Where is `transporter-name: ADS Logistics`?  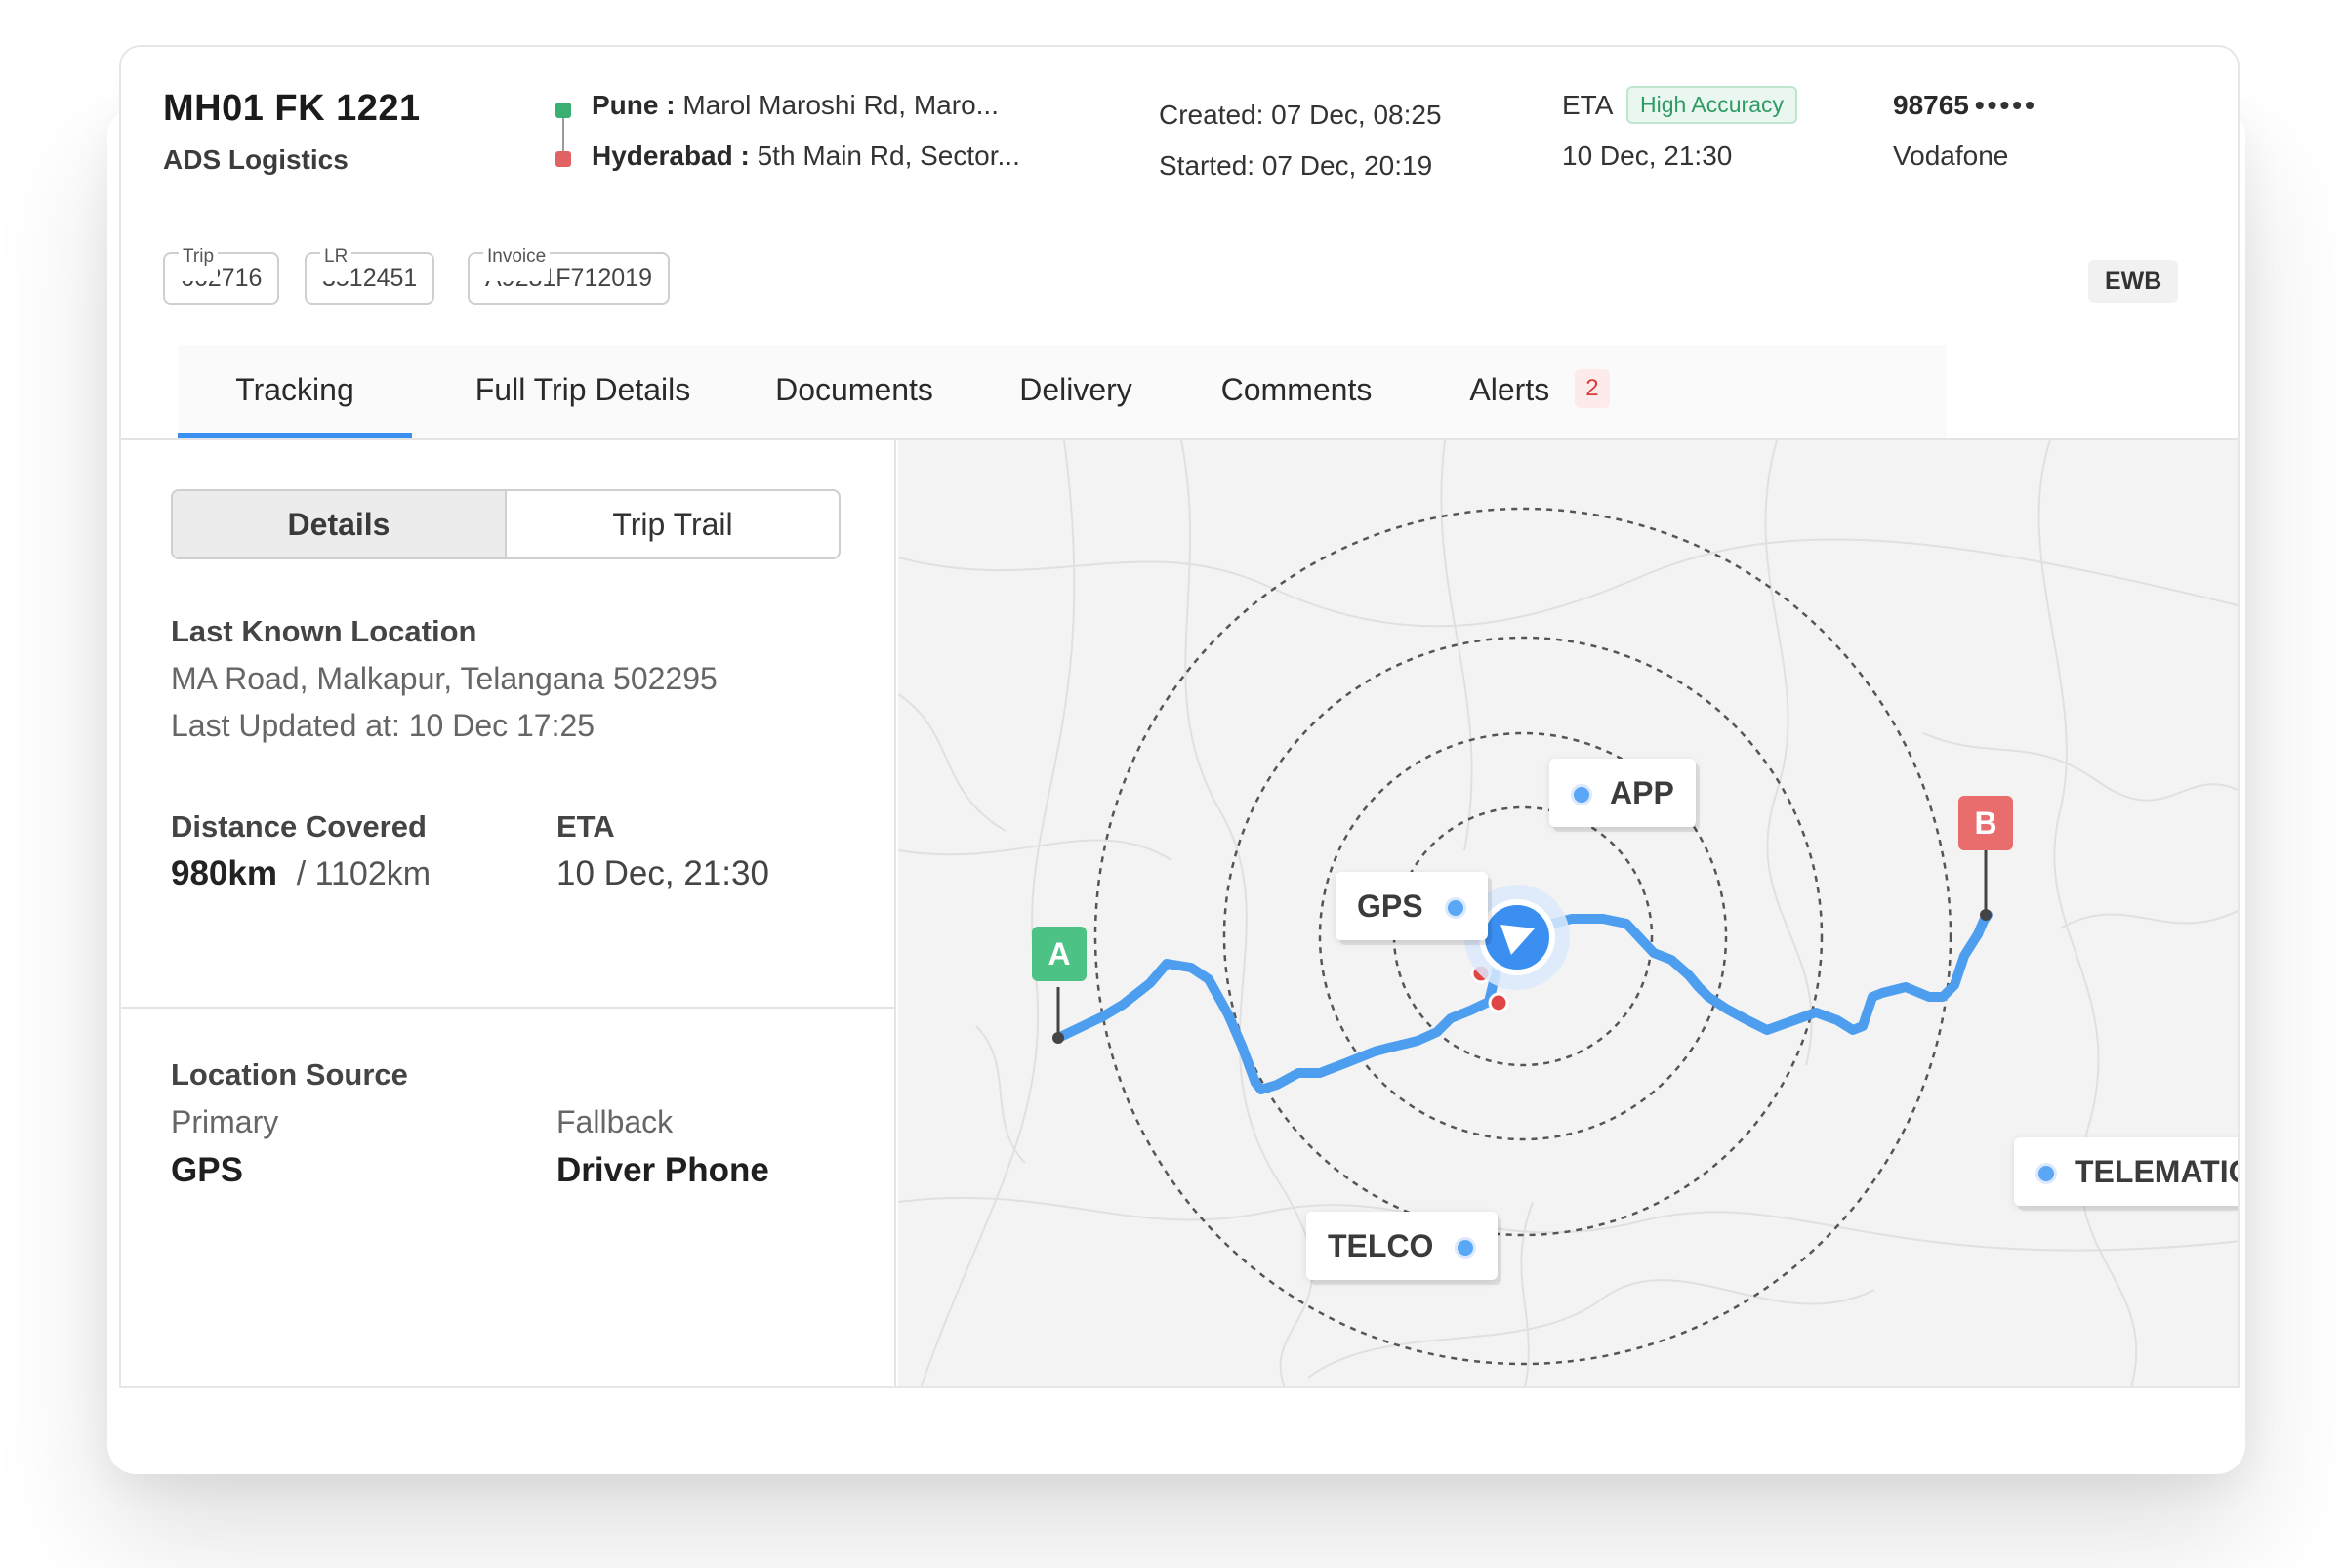
transporter-name: ADS Logistics is located at coordinates (256, 159).